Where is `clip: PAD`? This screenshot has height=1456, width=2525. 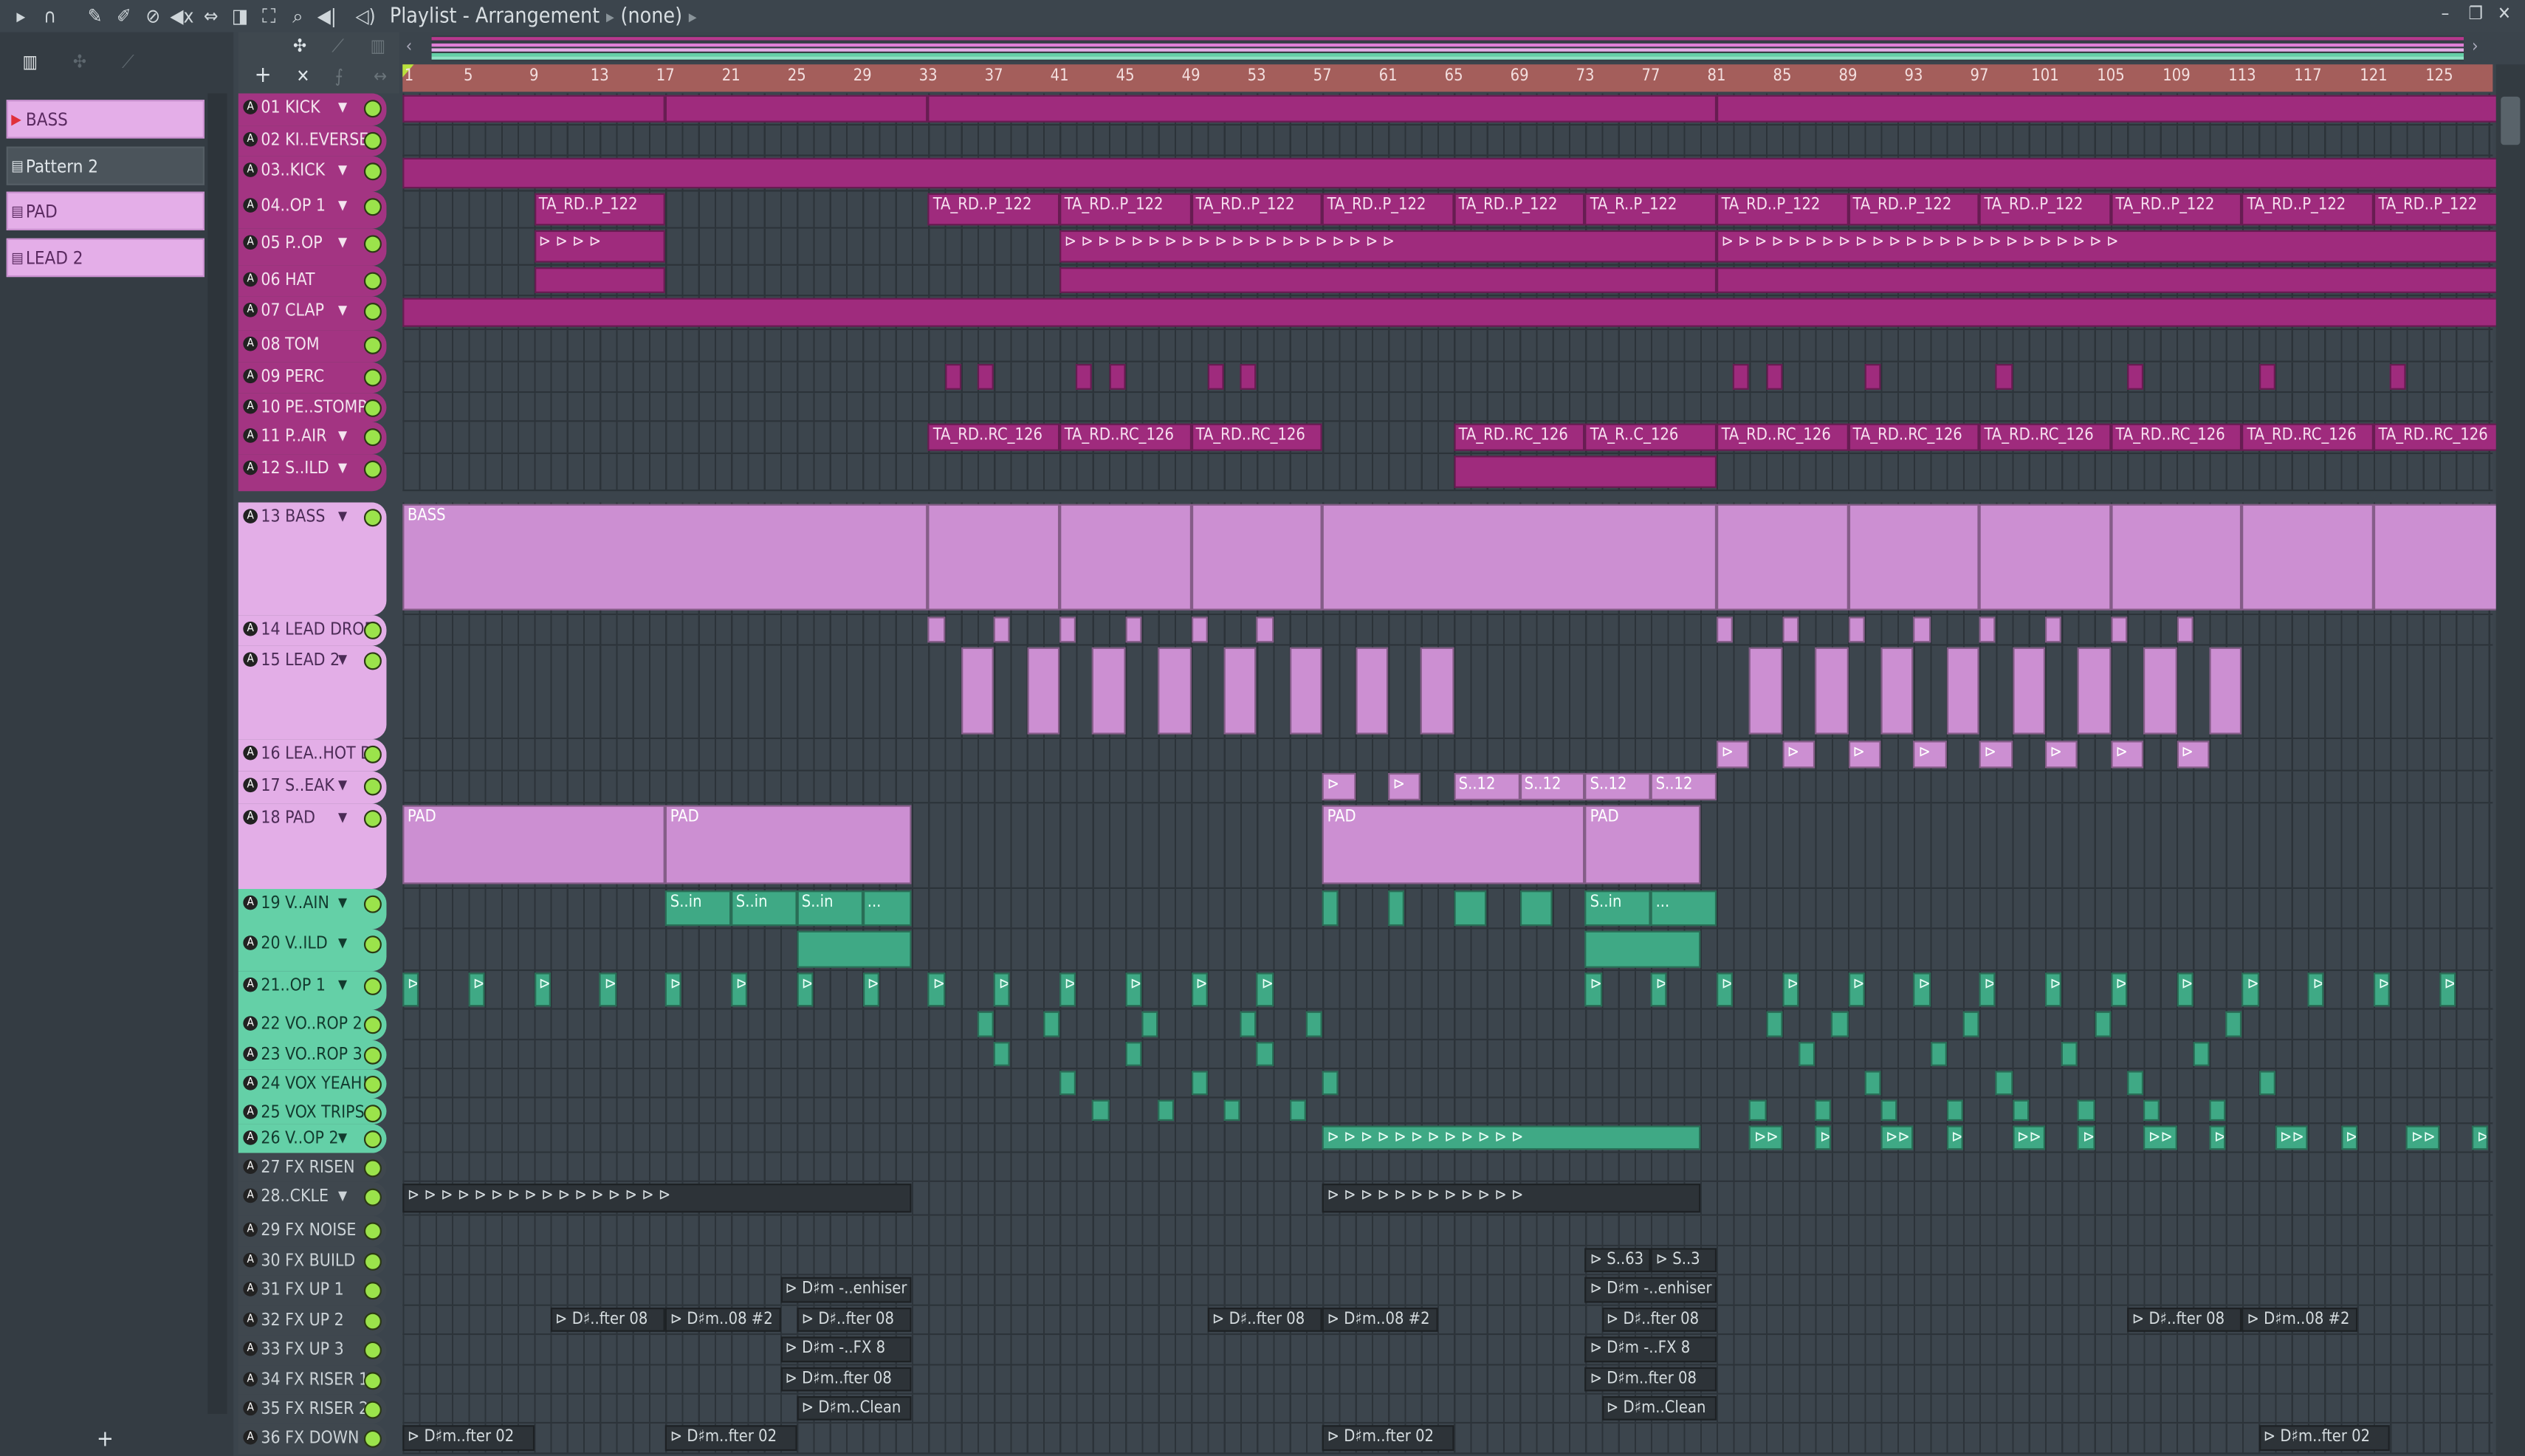
clip: PAD is located at coordinates (789, 845).